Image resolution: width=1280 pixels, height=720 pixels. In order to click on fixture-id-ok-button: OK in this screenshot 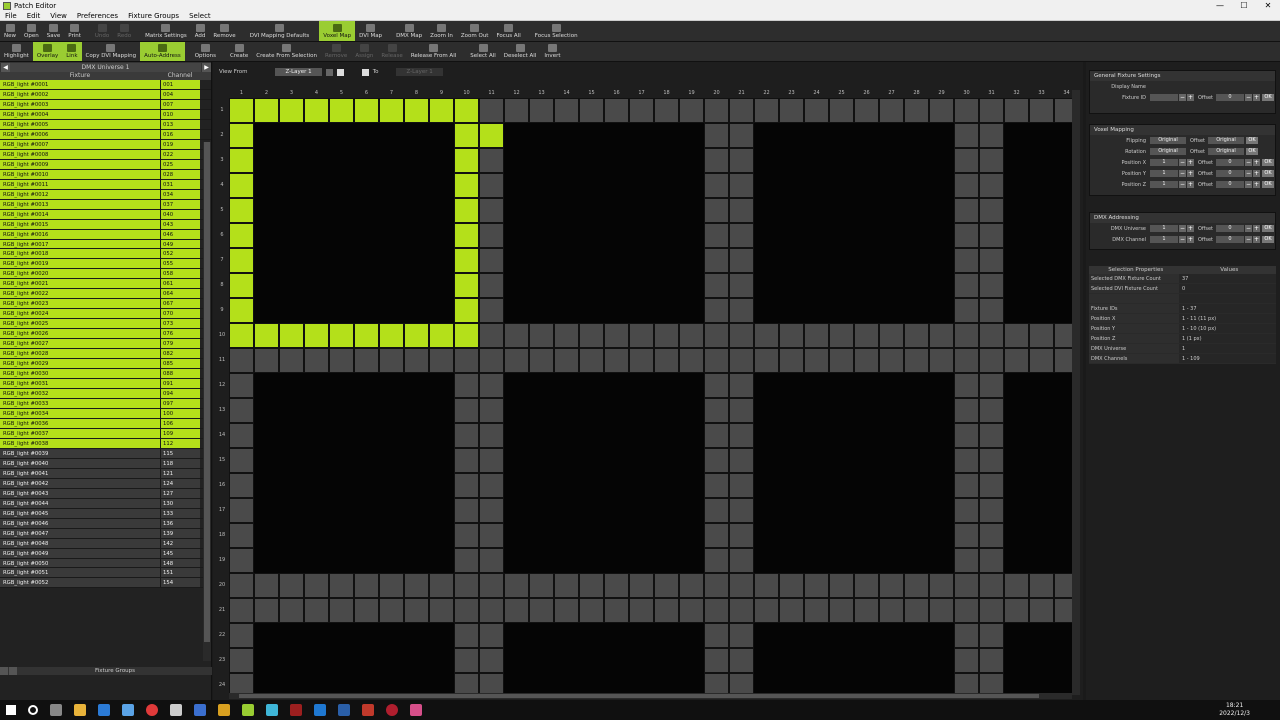, I will do `click(1268, 97)`.